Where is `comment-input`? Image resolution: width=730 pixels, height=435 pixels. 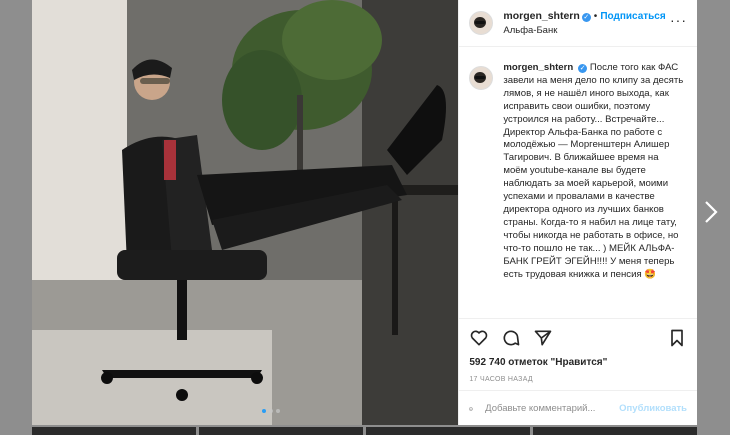
comment-input is located at coordinates (551, 408).